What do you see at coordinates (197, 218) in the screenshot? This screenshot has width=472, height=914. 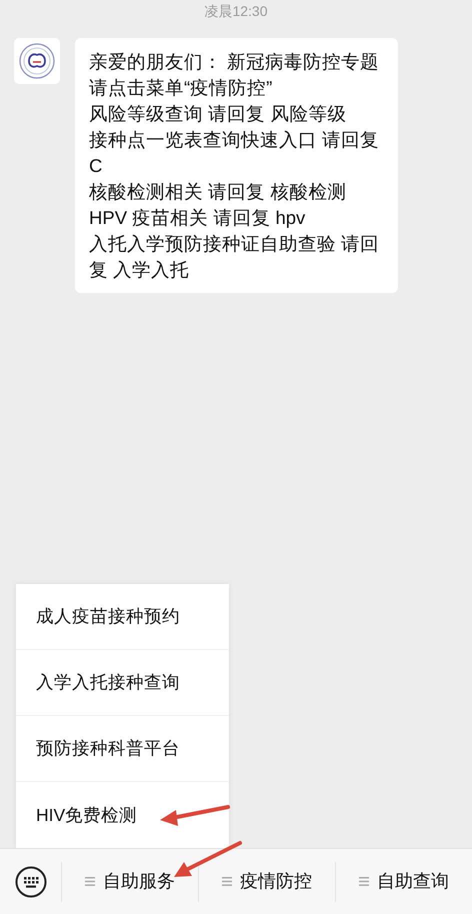 I see `message-line: HPV 疫苗相关 请回复 hpv` at bounding box center [197, 218].